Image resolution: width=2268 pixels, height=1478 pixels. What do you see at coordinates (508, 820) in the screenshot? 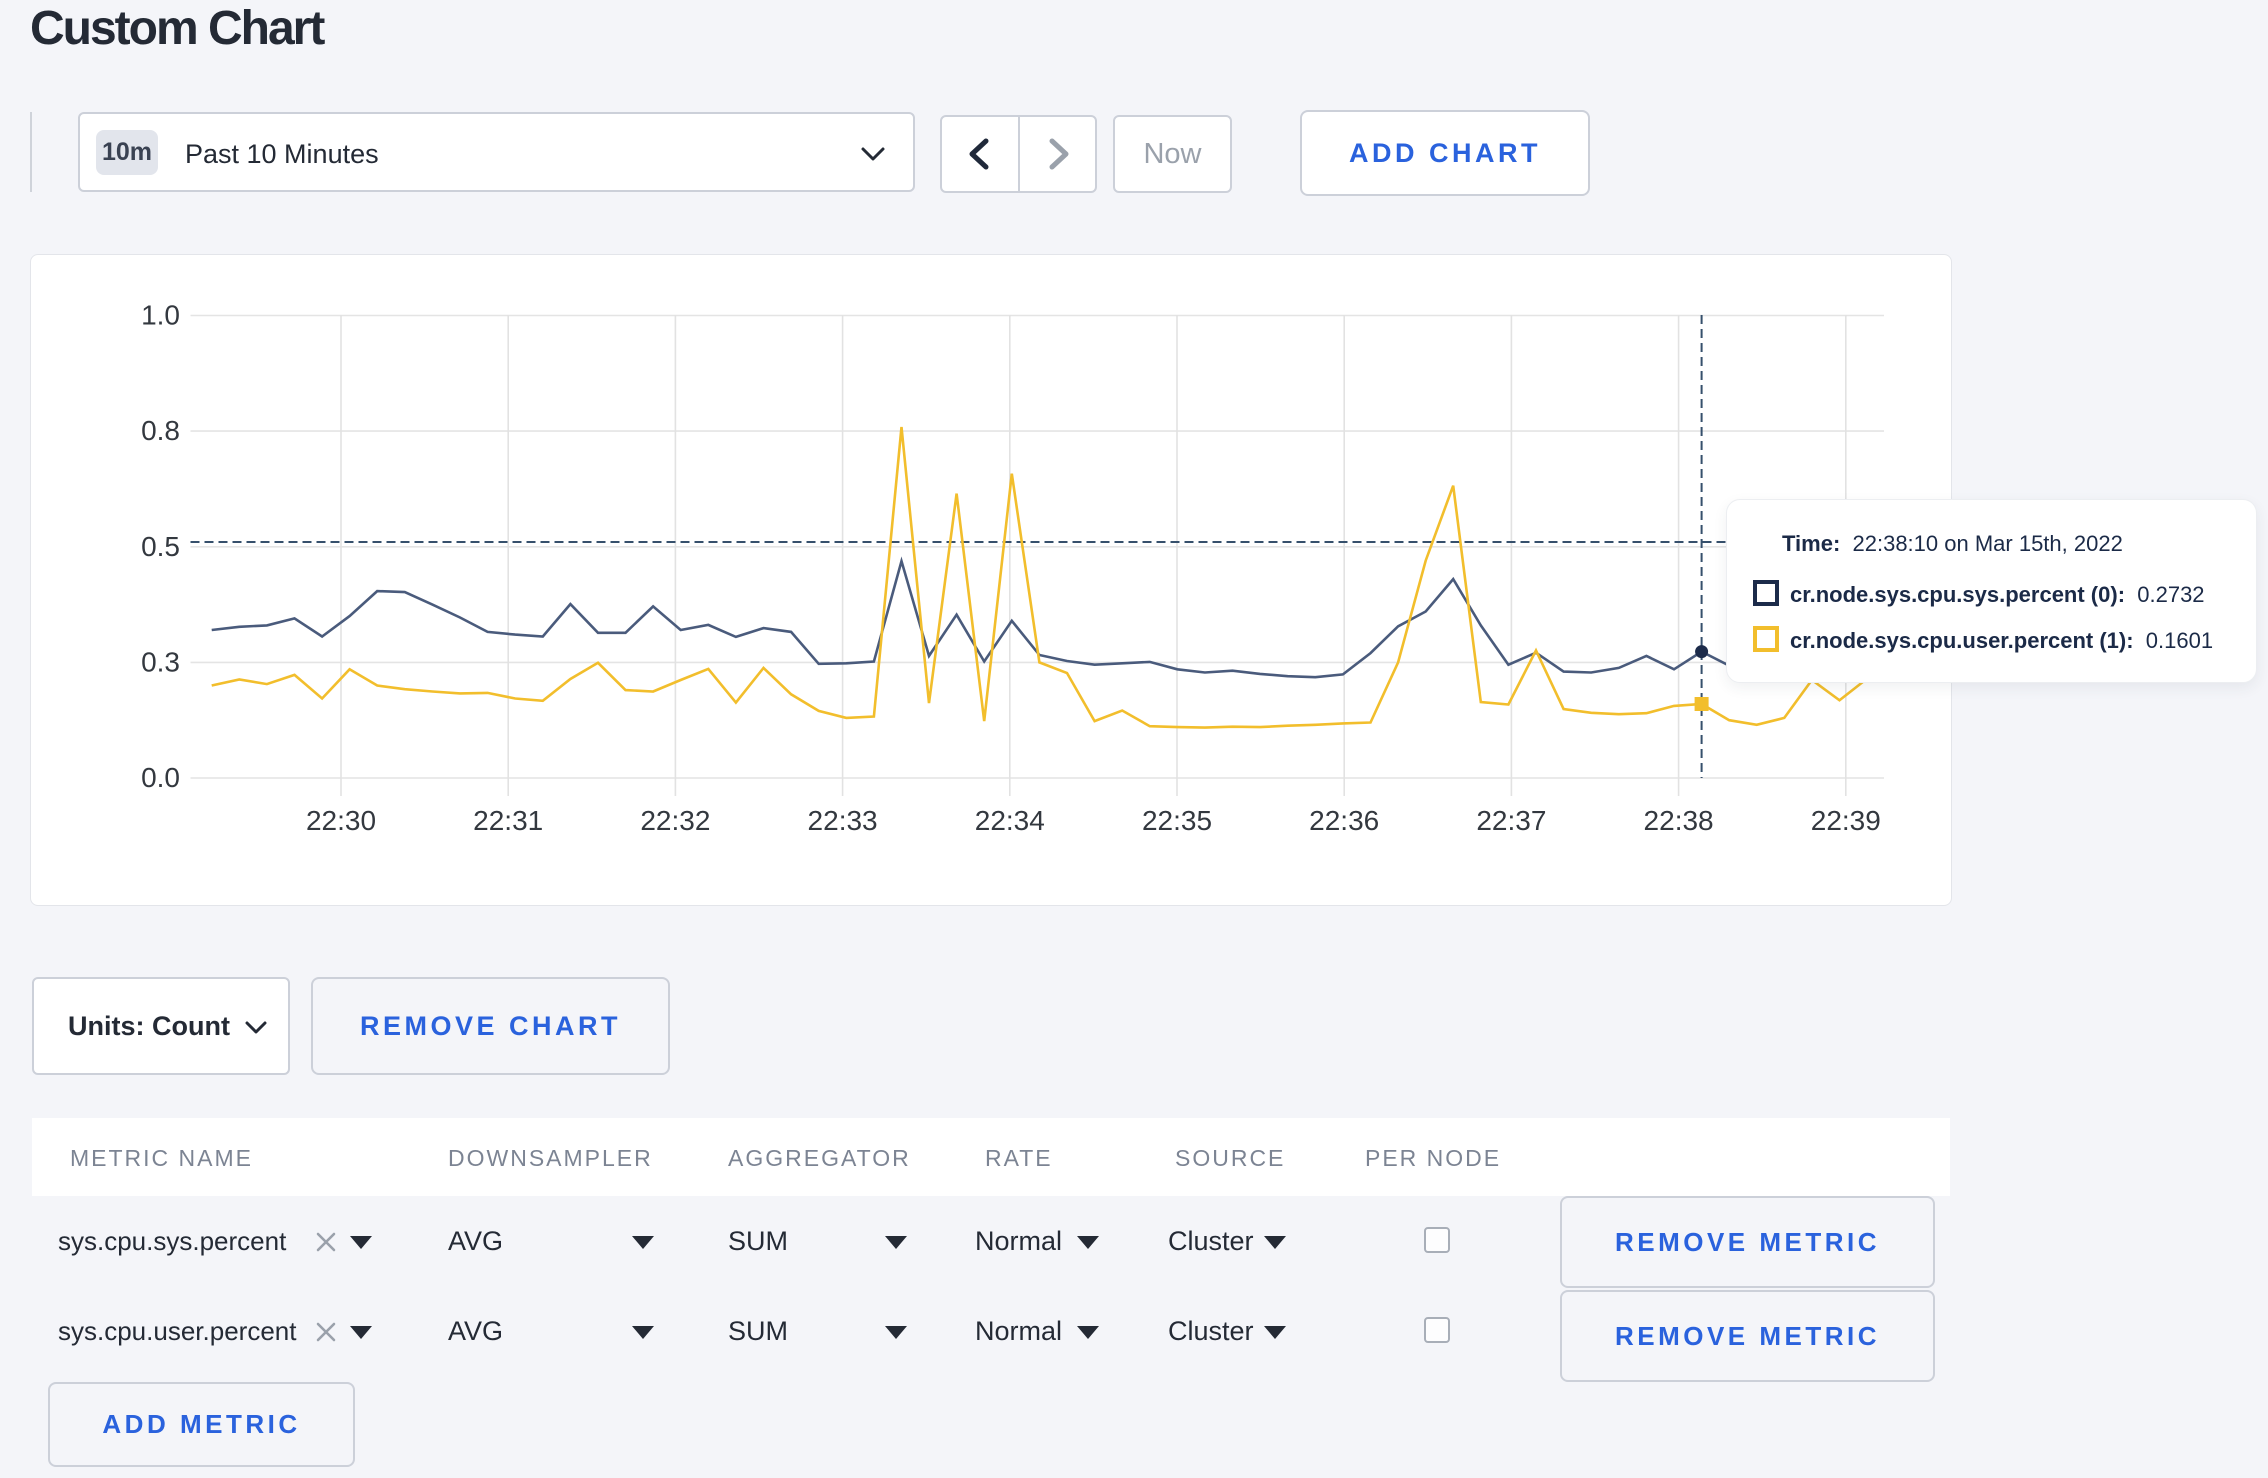
I see `svg-text: 22:31` at bounding box center [508, 820].